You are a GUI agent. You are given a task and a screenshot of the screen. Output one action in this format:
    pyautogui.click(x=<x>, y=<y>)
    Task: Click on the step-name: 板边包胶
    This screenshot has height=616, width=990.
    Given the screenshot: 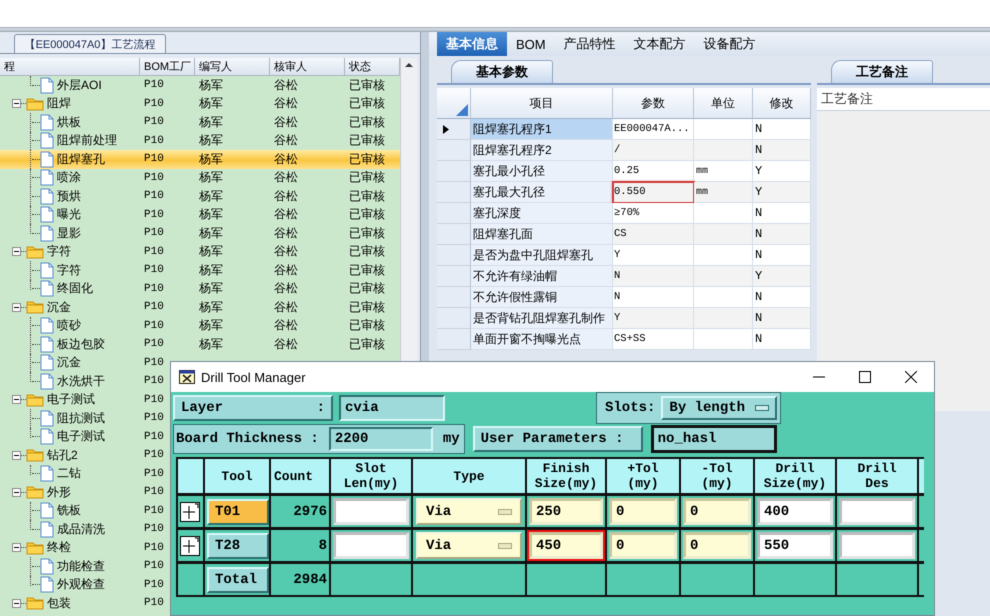 What is the action you would take?
    pyautogui.click(x=80, y=344)
    